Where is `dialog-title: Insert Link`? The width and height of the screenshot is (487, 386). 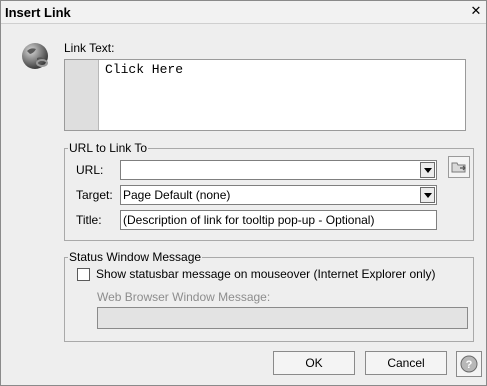 dialog-title: Insert Link is located at coordinates (38, 12).